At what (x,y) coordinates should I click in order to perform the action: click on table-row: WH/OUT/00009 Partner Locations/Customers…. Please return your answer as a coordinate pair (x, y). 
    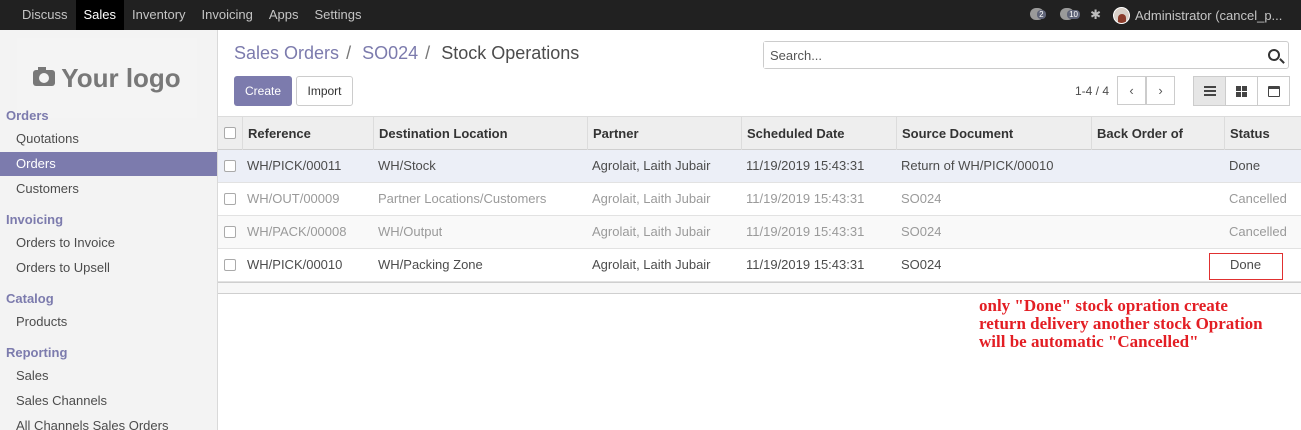
    Looking at the image, I should click on (759, 199).